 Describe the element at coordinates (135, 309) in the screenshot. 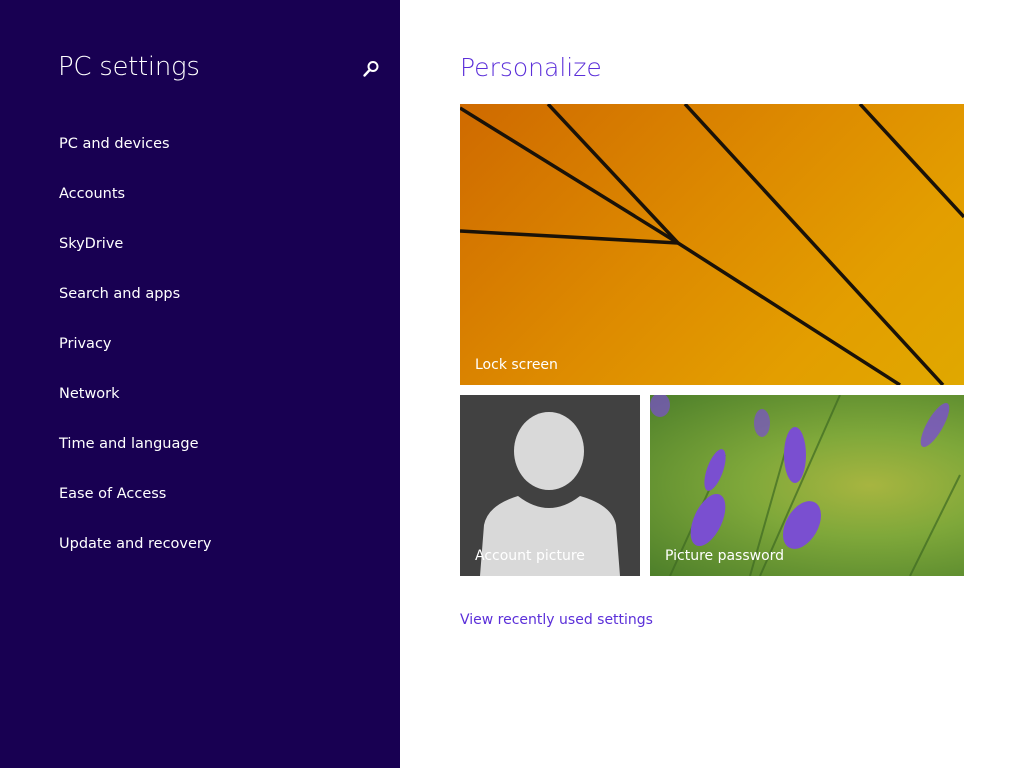

I see `sidebar-item-search-and-apps: Search and apps` at that location.